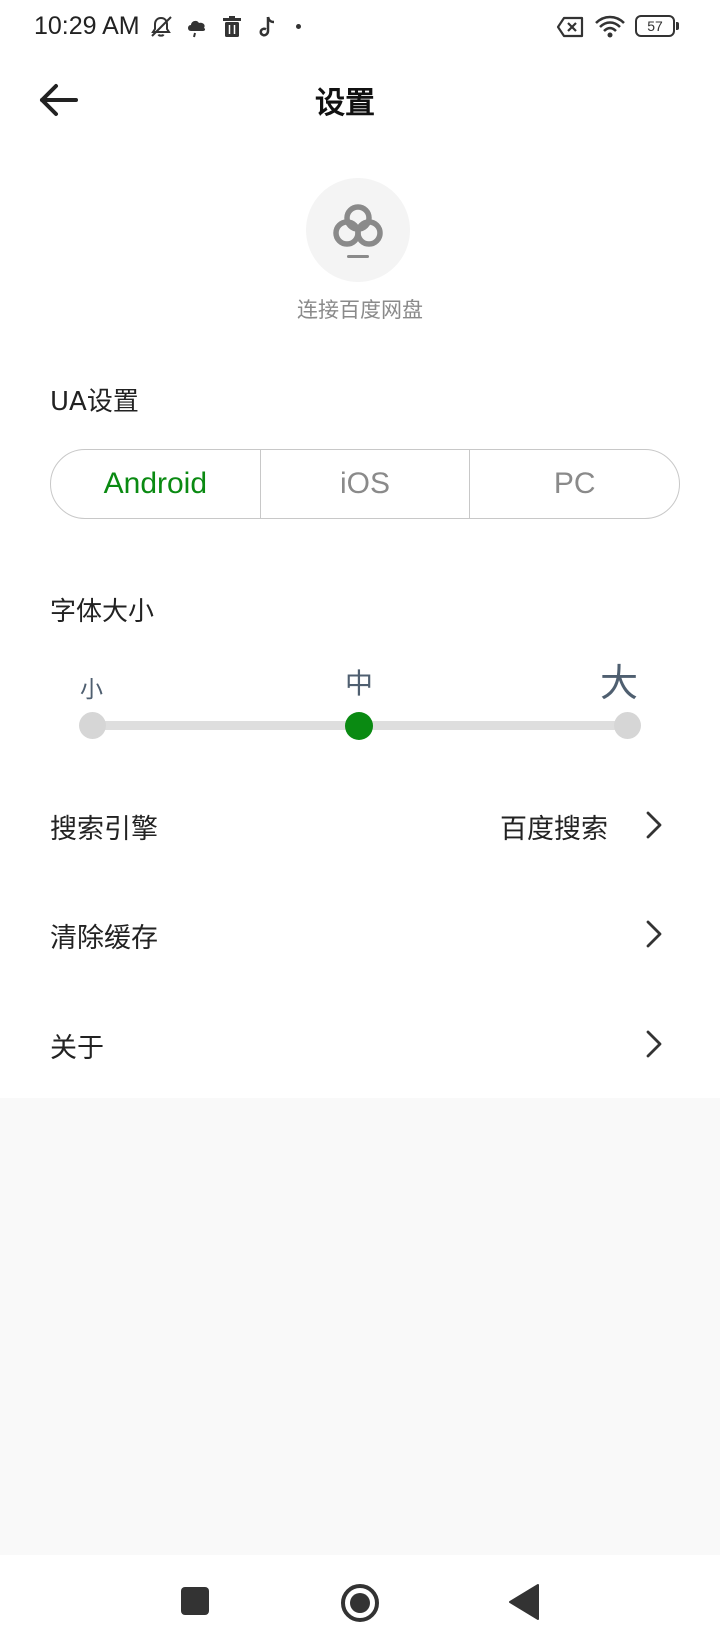 The height and width of the screenshot is (1650, 720). What do you see at coordinates (524, 1602) in the screenshot?
I see `back-triangle-icon` at bounding box center [524, 1602].